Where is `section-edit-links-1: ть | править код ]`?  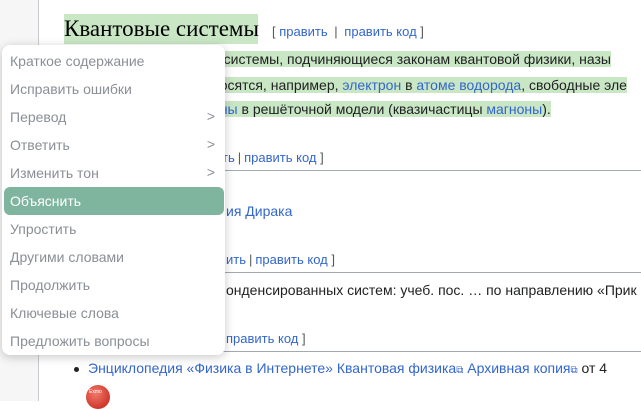
section-edit-links-1: ть | править код ] is located at coordinates (273, 157).